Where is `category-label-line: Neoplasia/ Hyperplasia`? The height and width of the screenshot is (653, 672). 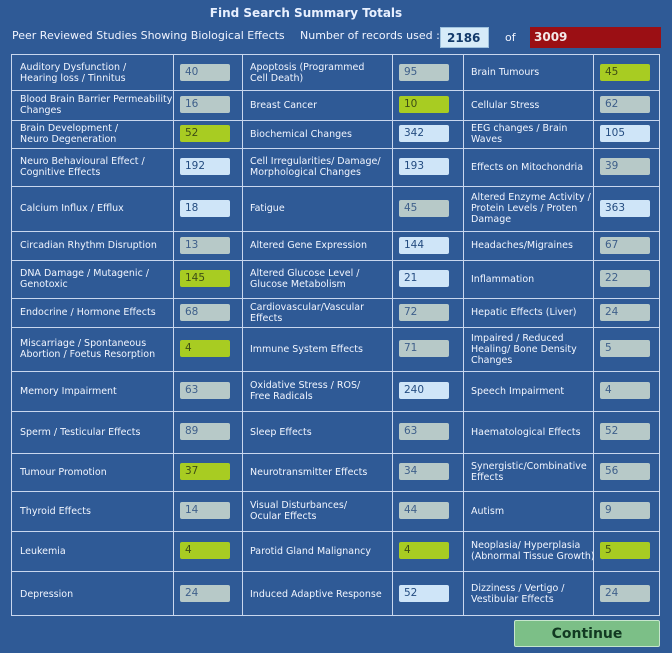
category-label-line: Neoplasia/ Hyperplasia is located at coordinates (526, 545).